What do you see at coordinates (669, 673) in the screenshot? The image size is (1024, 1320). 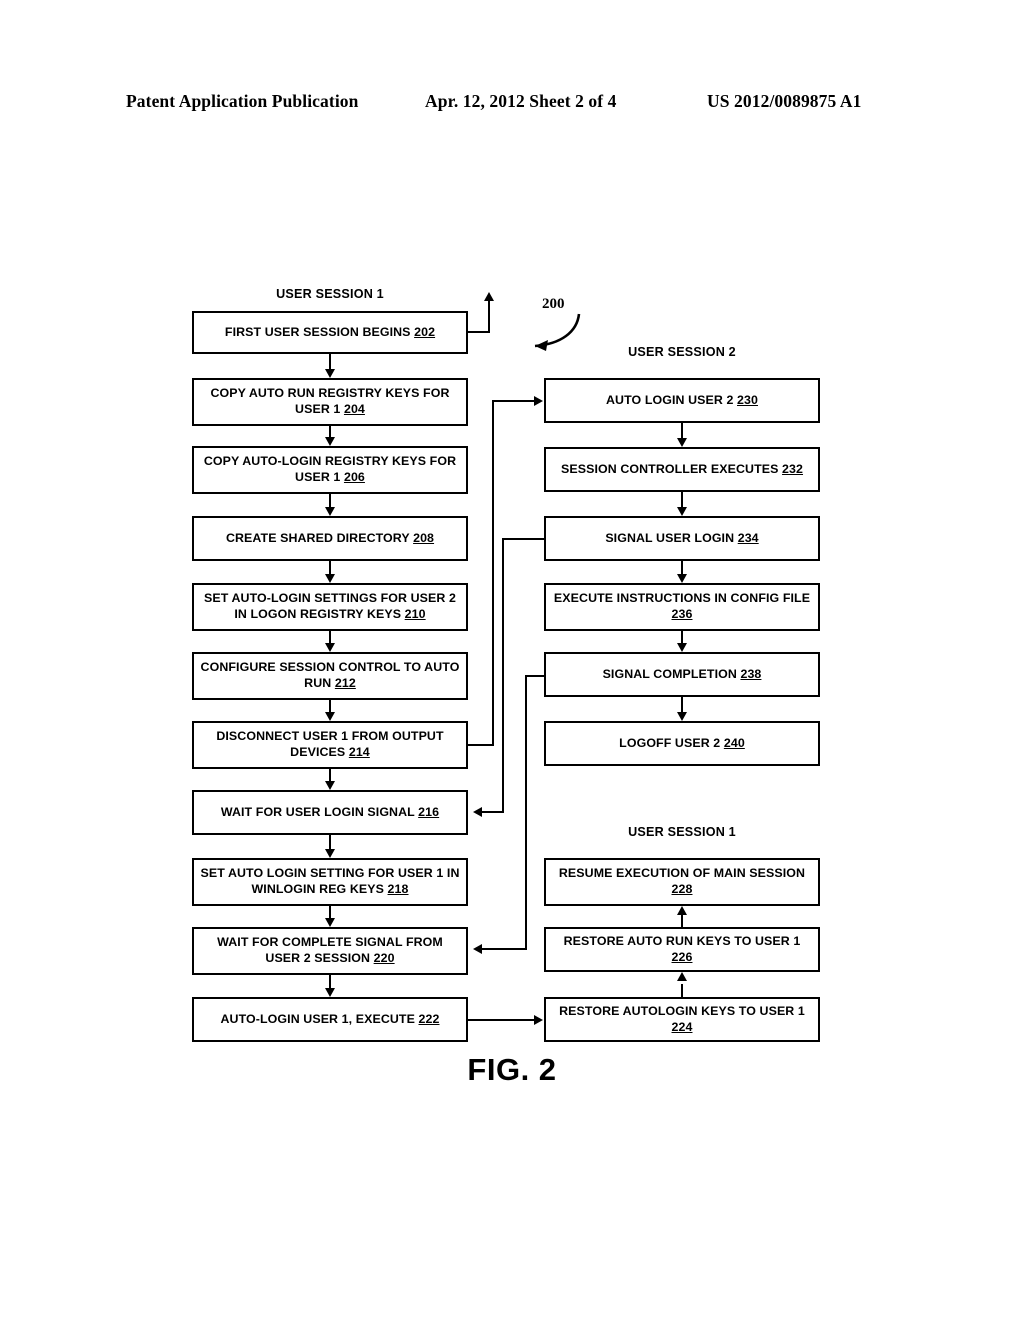 I see `node-238-text: SIGNAL COMPLETION` at bounding box center [669, 673].